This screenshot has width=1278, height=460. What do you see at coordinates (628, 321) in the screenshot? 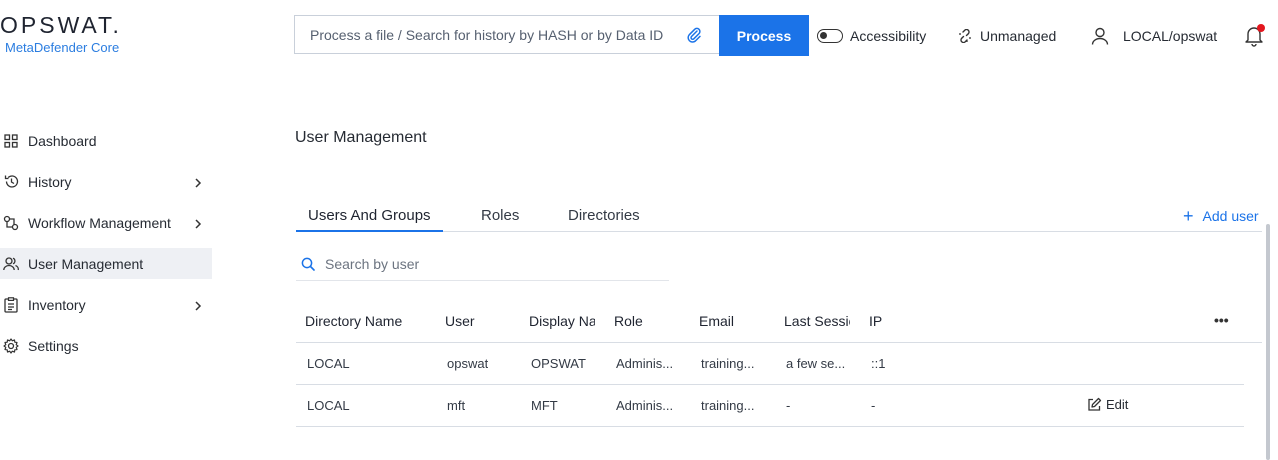
I see `column-header-role: Role` at bounding box center [628, 321].